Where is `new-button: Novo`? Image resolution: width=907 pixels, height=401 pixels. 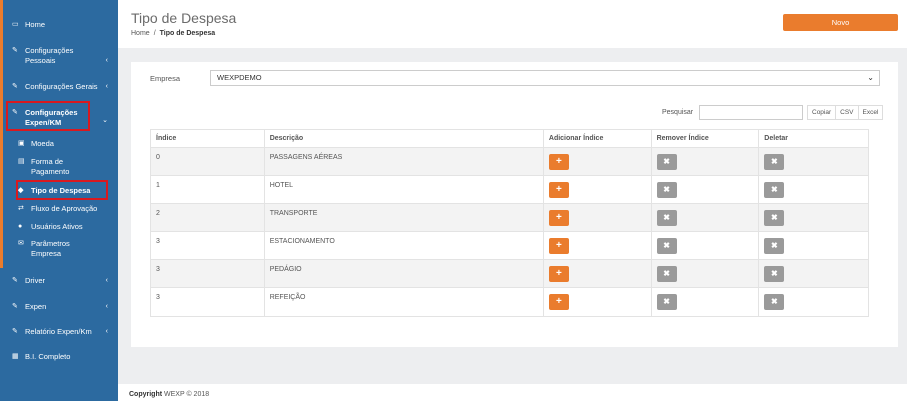
new-button: Novo is located at coordinates (840, 22).